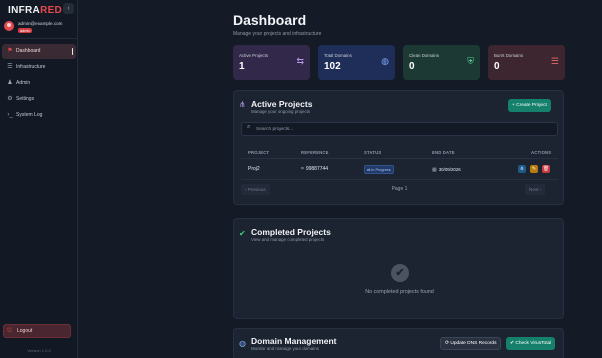 Image resolution: width=602 pixels, height=358 pixels. Describe the element at coordinates (31, 67) in the screenshot. I see `sidebar-item-label: Infrastructure` at that location.